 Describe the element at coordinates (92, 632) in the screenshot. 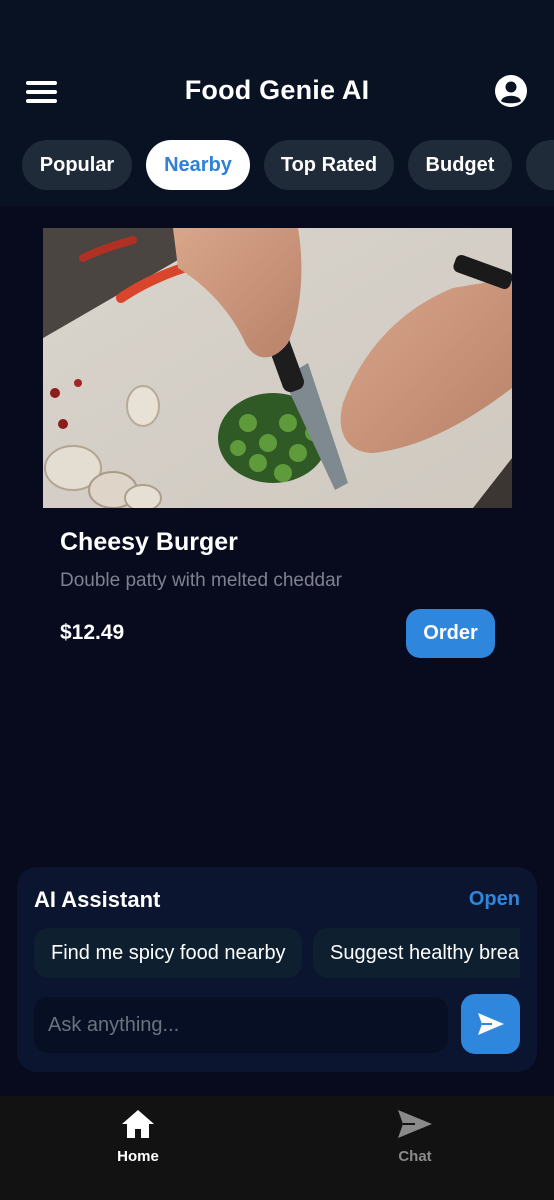

I see `food-price: $12.49` at that location.